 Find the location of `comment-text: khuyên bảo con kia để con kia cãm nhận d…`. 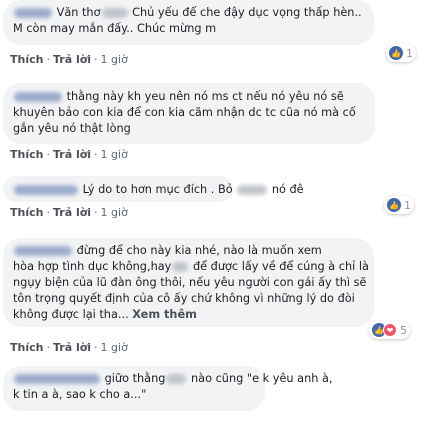

comment-text: khuyên bảo con kia để con kia cãm nhận d… is located at coordinates (184, 112).